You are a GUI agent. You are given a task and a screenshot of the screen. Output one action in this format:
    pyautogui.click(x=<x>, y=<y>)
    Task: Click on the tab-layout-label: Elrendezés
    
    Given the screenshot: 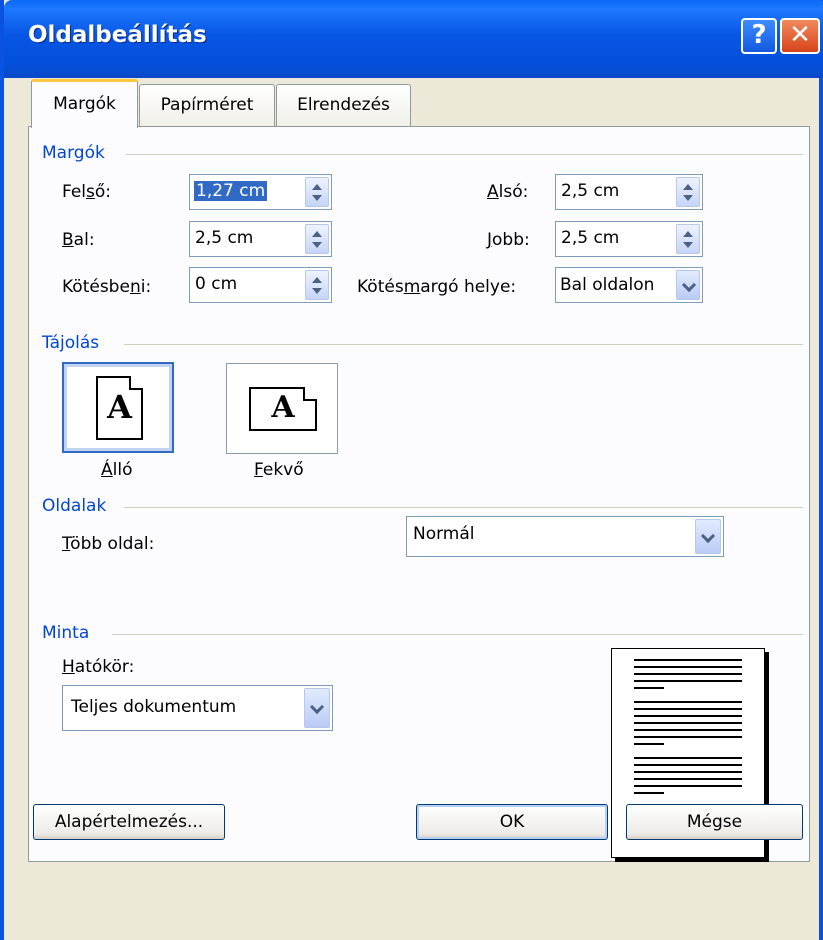 What is the action you would take?
    pyautogui.click(x=343, y=105)
    